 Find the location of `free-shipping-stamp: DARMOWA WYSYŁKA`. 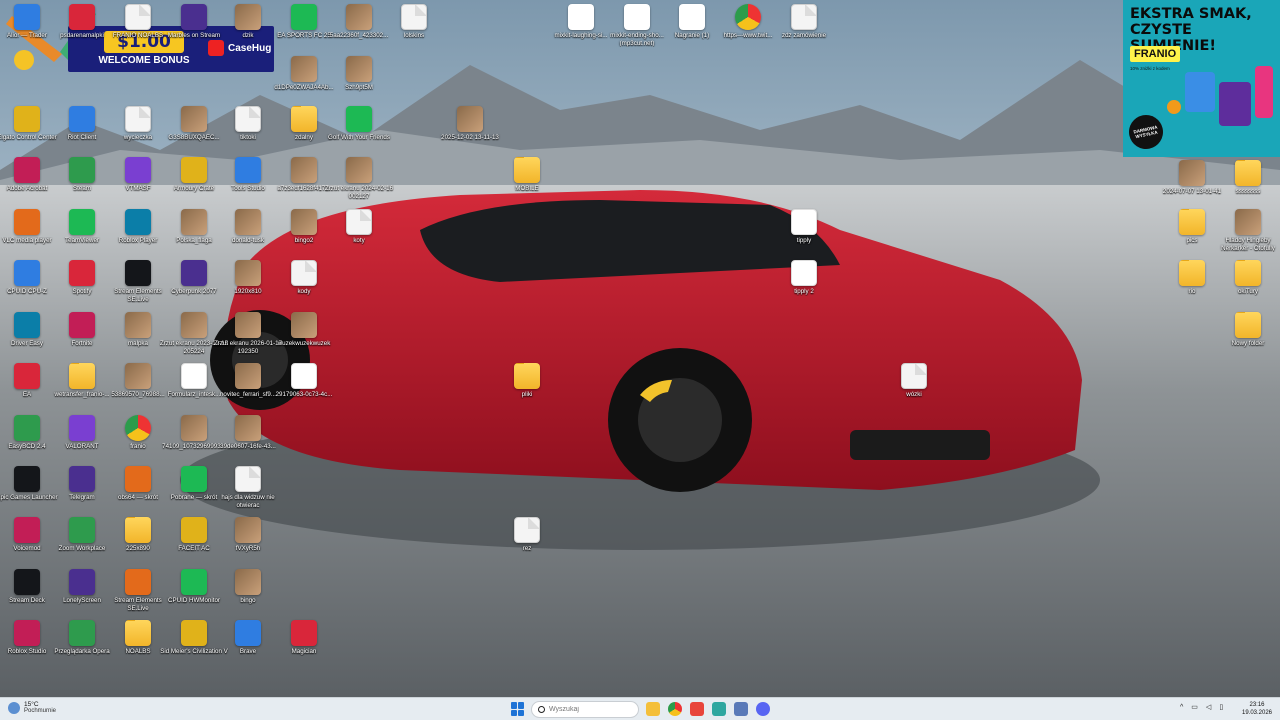

free-shipping-stamp: DARMOWA WYSYŁKA is located at coordinates (1146, 132).